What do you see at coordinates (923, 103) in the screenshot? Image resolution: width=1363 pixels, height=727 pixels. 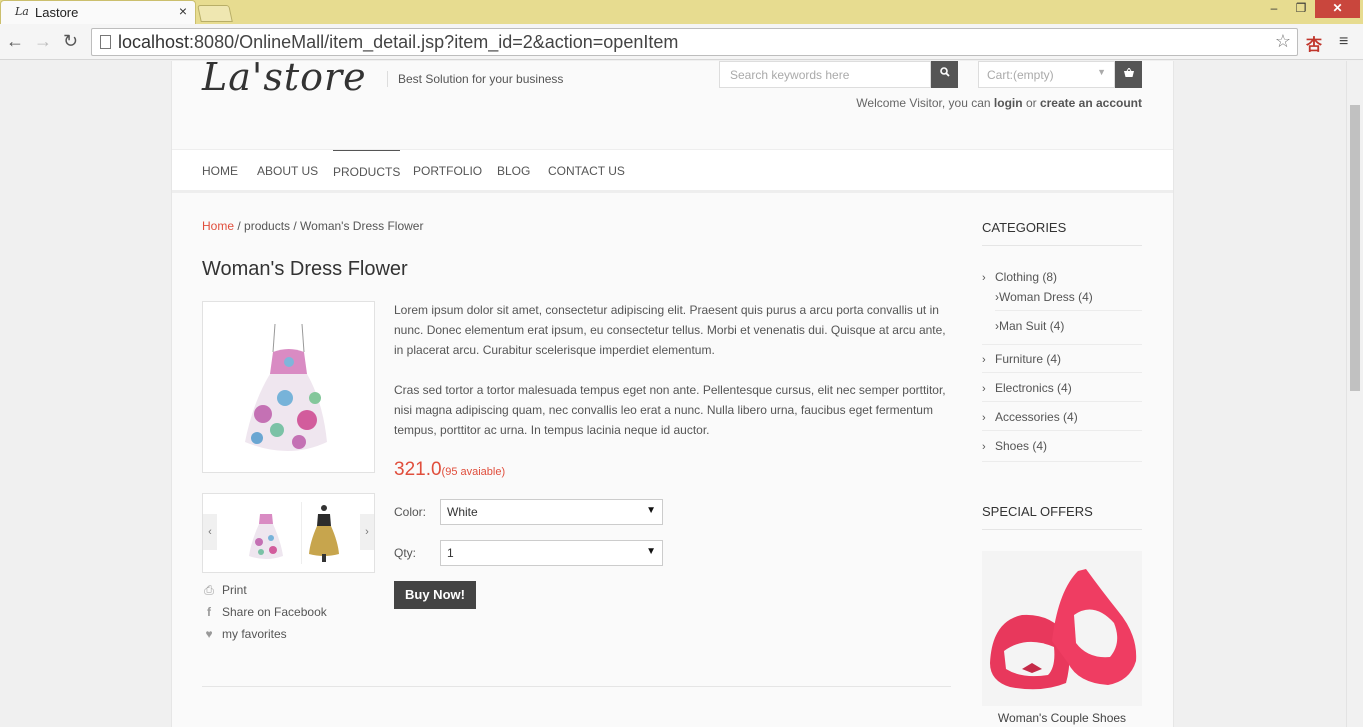 I see `welcome-prefix: Welcome Visitor, you can` at bounding box center [923, 103].